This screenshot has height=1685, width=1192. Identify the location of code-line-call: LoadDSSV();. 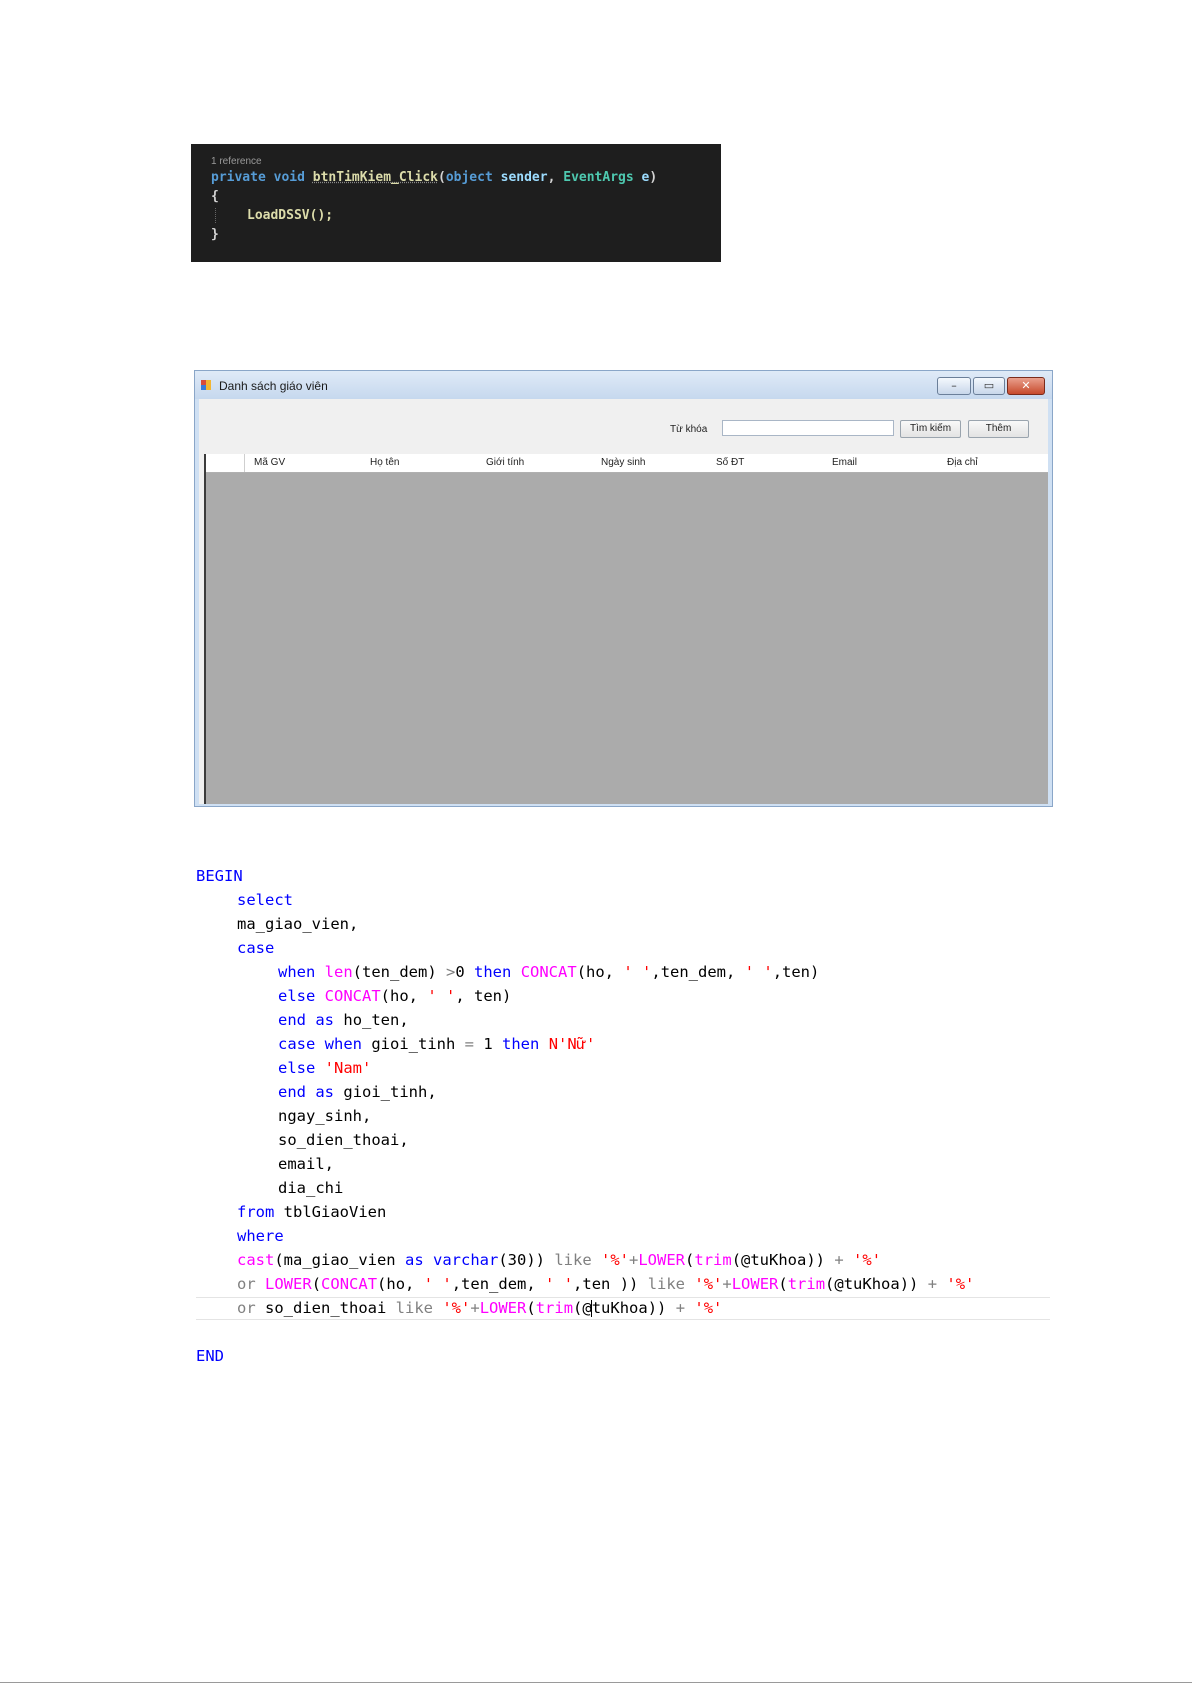
(466, 215).